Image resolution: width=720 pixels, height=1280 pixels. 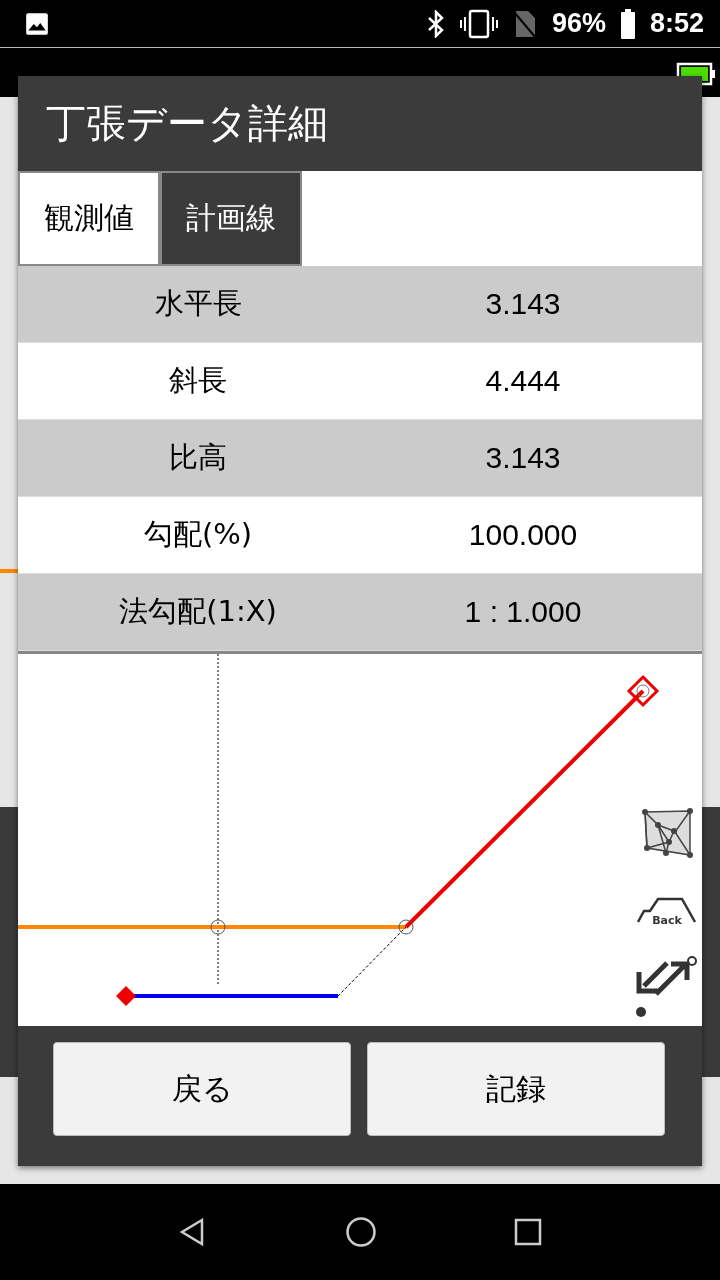 I want to click on row-value: 4.444, so click(x=523, y=381).